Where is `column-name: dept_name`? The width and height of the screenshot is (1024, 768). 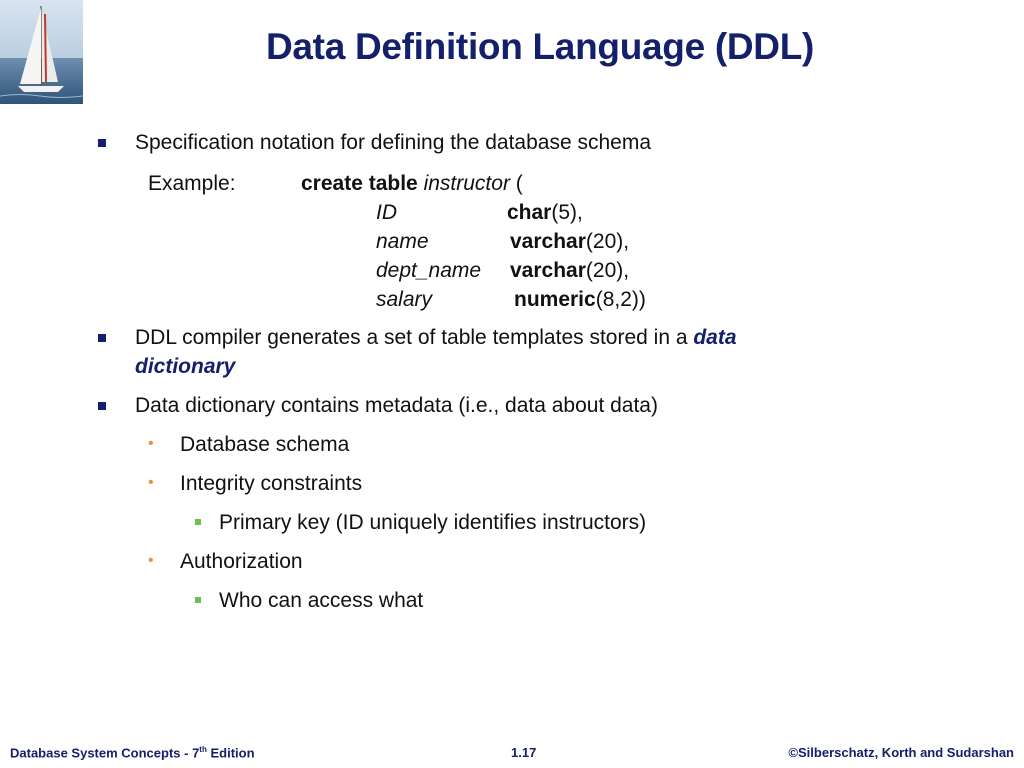 column-name: dept_name is located at coordinates (429, 270).